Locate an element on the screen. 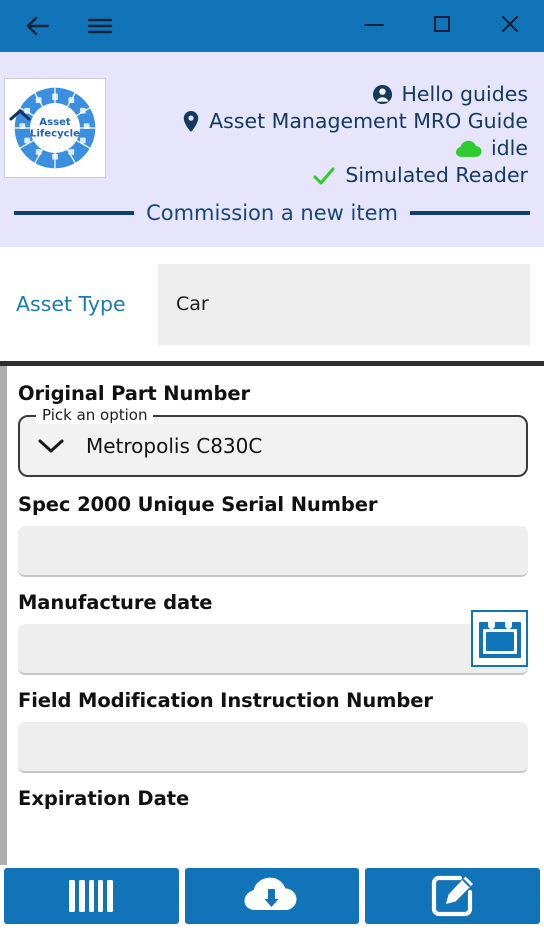  field-expiration-date: Expiration Date is located at coordinates (273, 798).